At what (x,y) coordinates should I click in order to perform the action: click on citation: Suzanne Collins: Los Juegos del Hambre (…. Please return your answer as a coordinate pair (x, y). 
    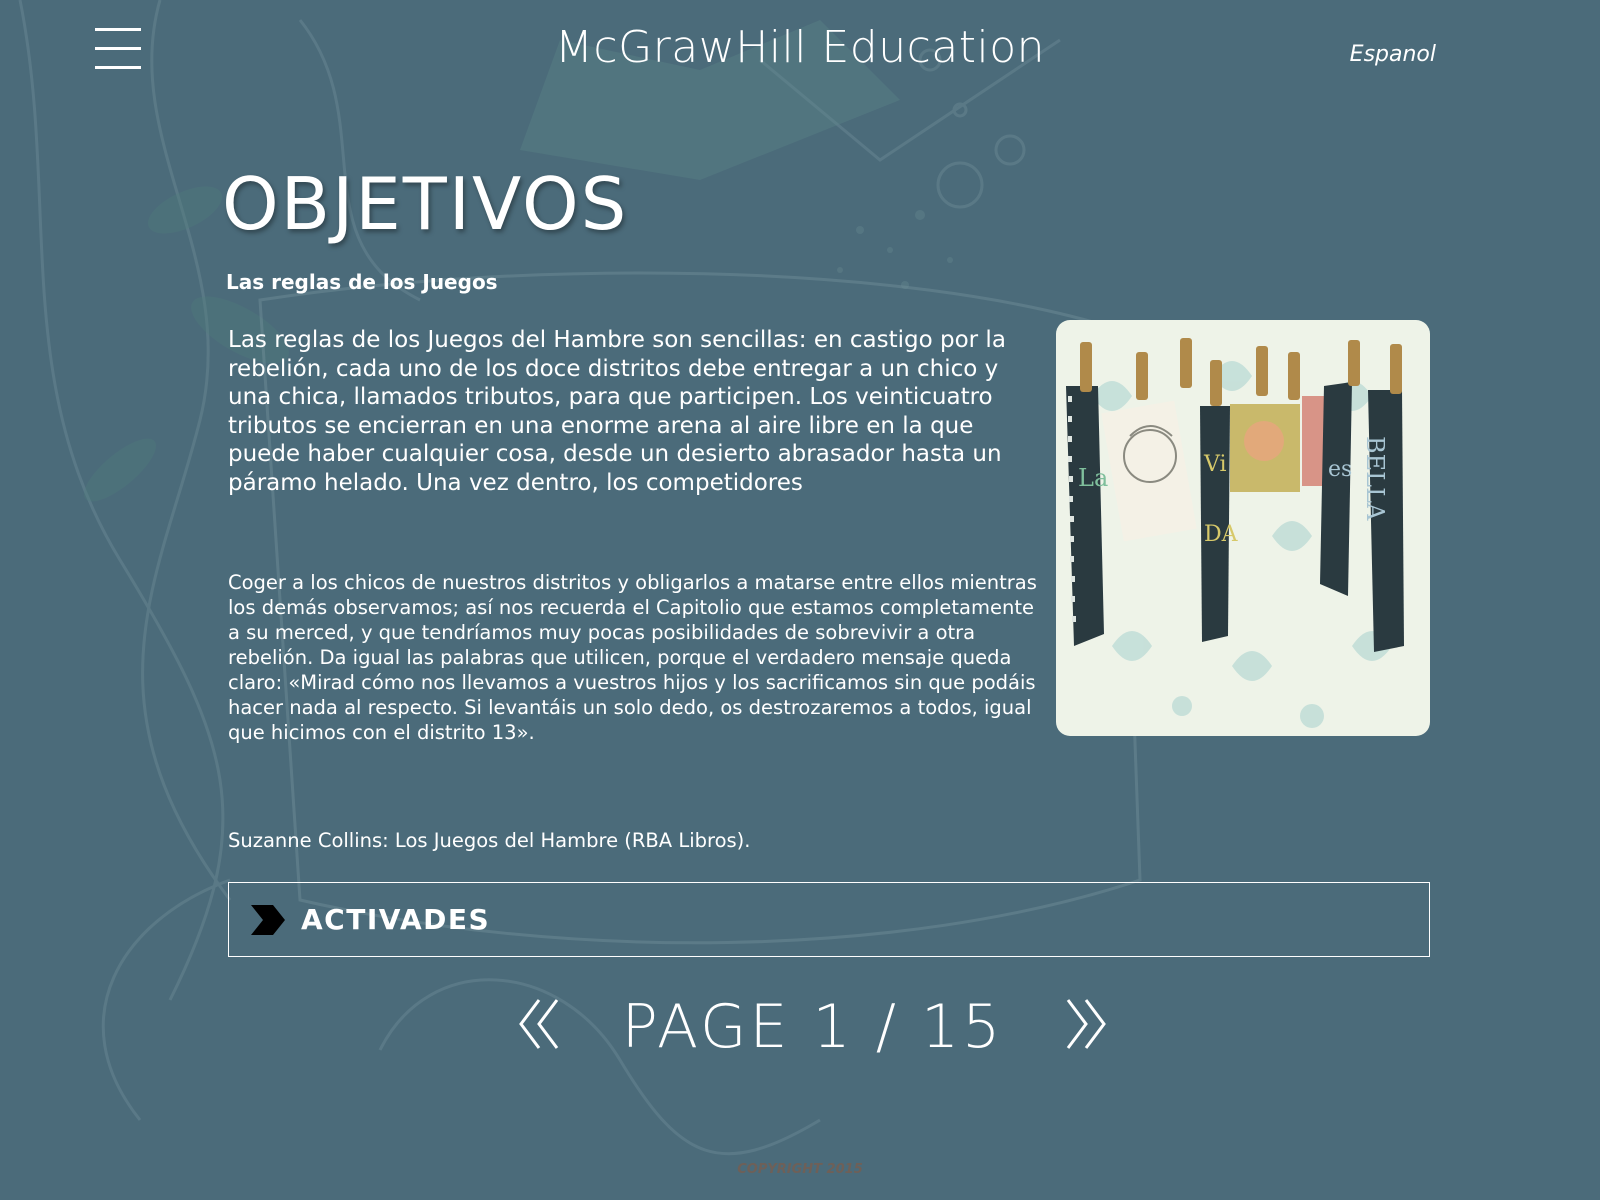
    Looking at the image, I should click on (489, 840).